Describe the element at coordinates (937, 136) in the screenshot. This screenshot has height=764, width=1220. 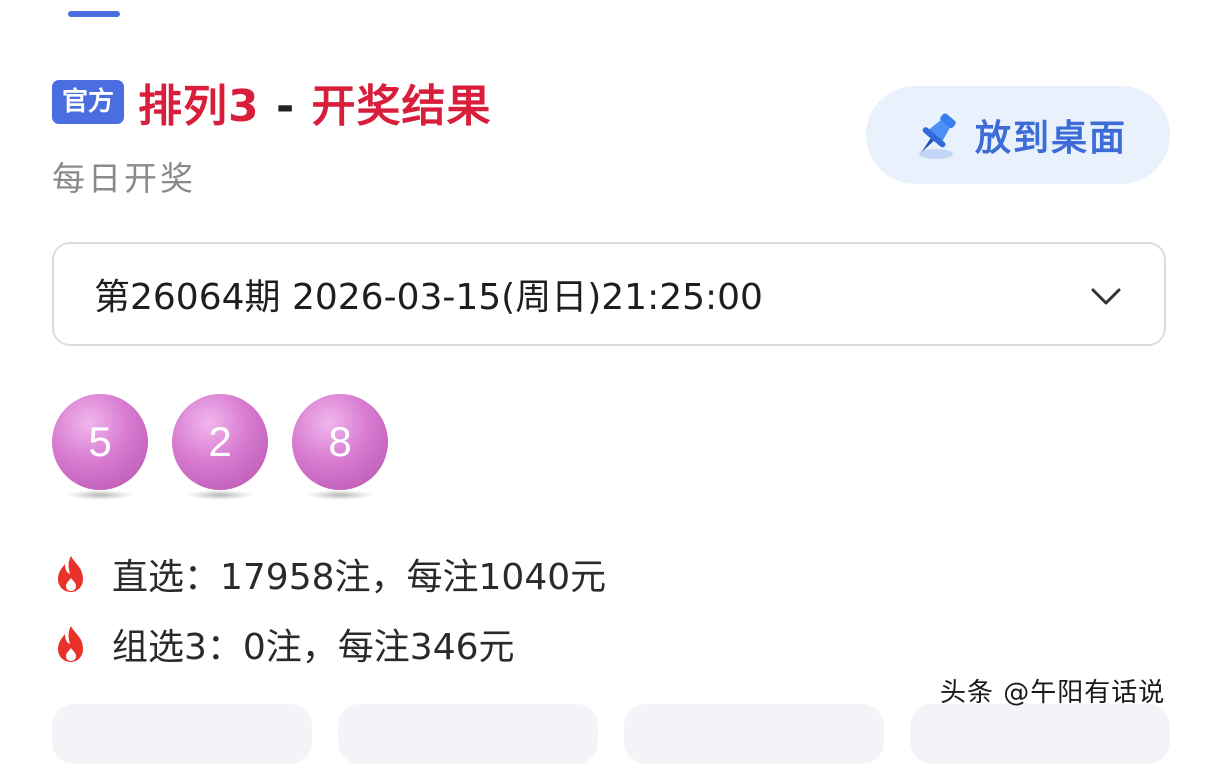
I see `pushpin-icon` at that location.